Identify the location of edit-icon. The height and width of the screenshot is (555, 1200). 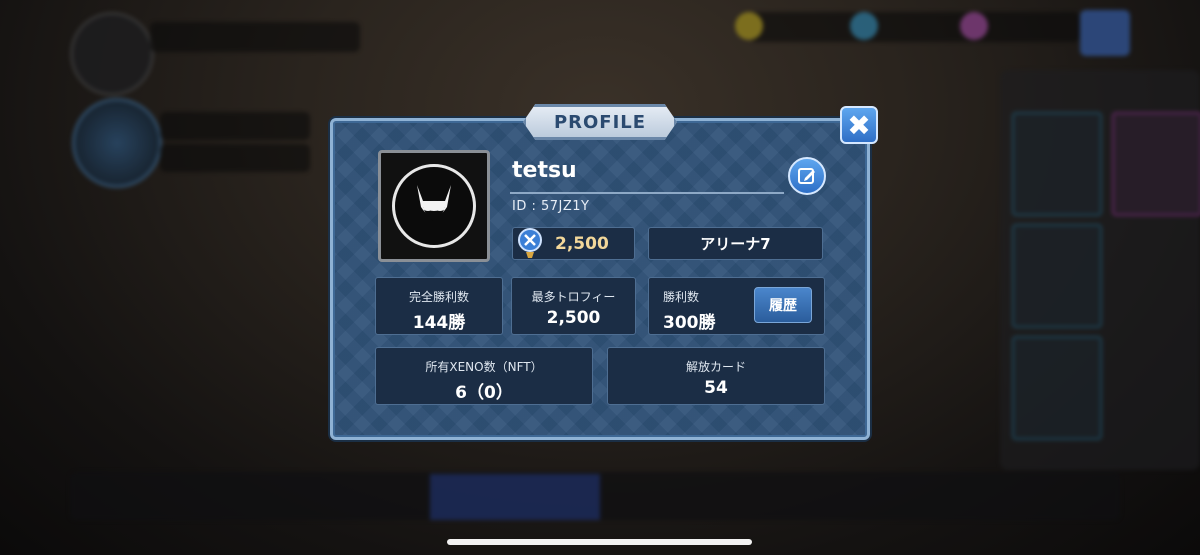
(806, 176).